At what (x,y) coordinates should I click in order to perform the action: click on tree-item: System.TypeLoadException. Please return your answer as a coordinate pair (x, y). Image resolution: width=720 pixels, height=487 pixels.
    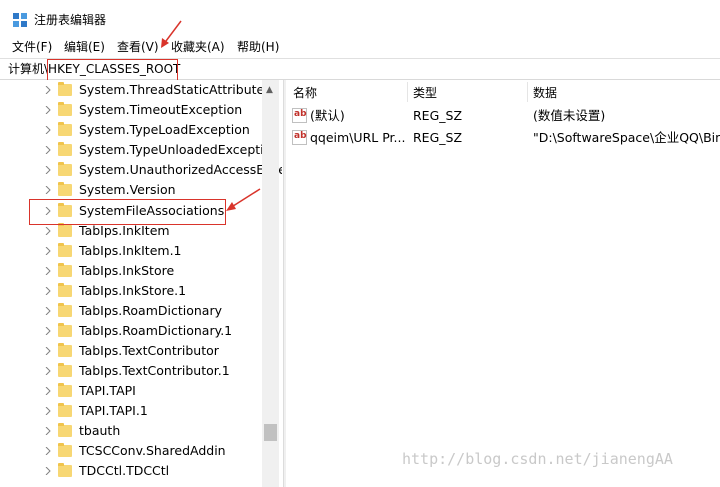
    Looking at the image, I should click on (131, 130).